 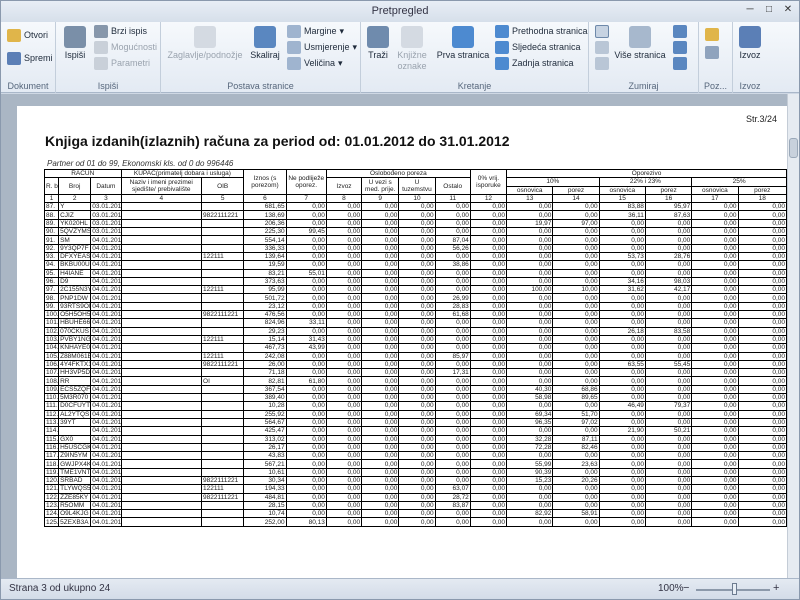 What do you see at coordinates (75, 43) in the screenshot?
I see `print-button: Ispiši` at bounding box center [75, 43].